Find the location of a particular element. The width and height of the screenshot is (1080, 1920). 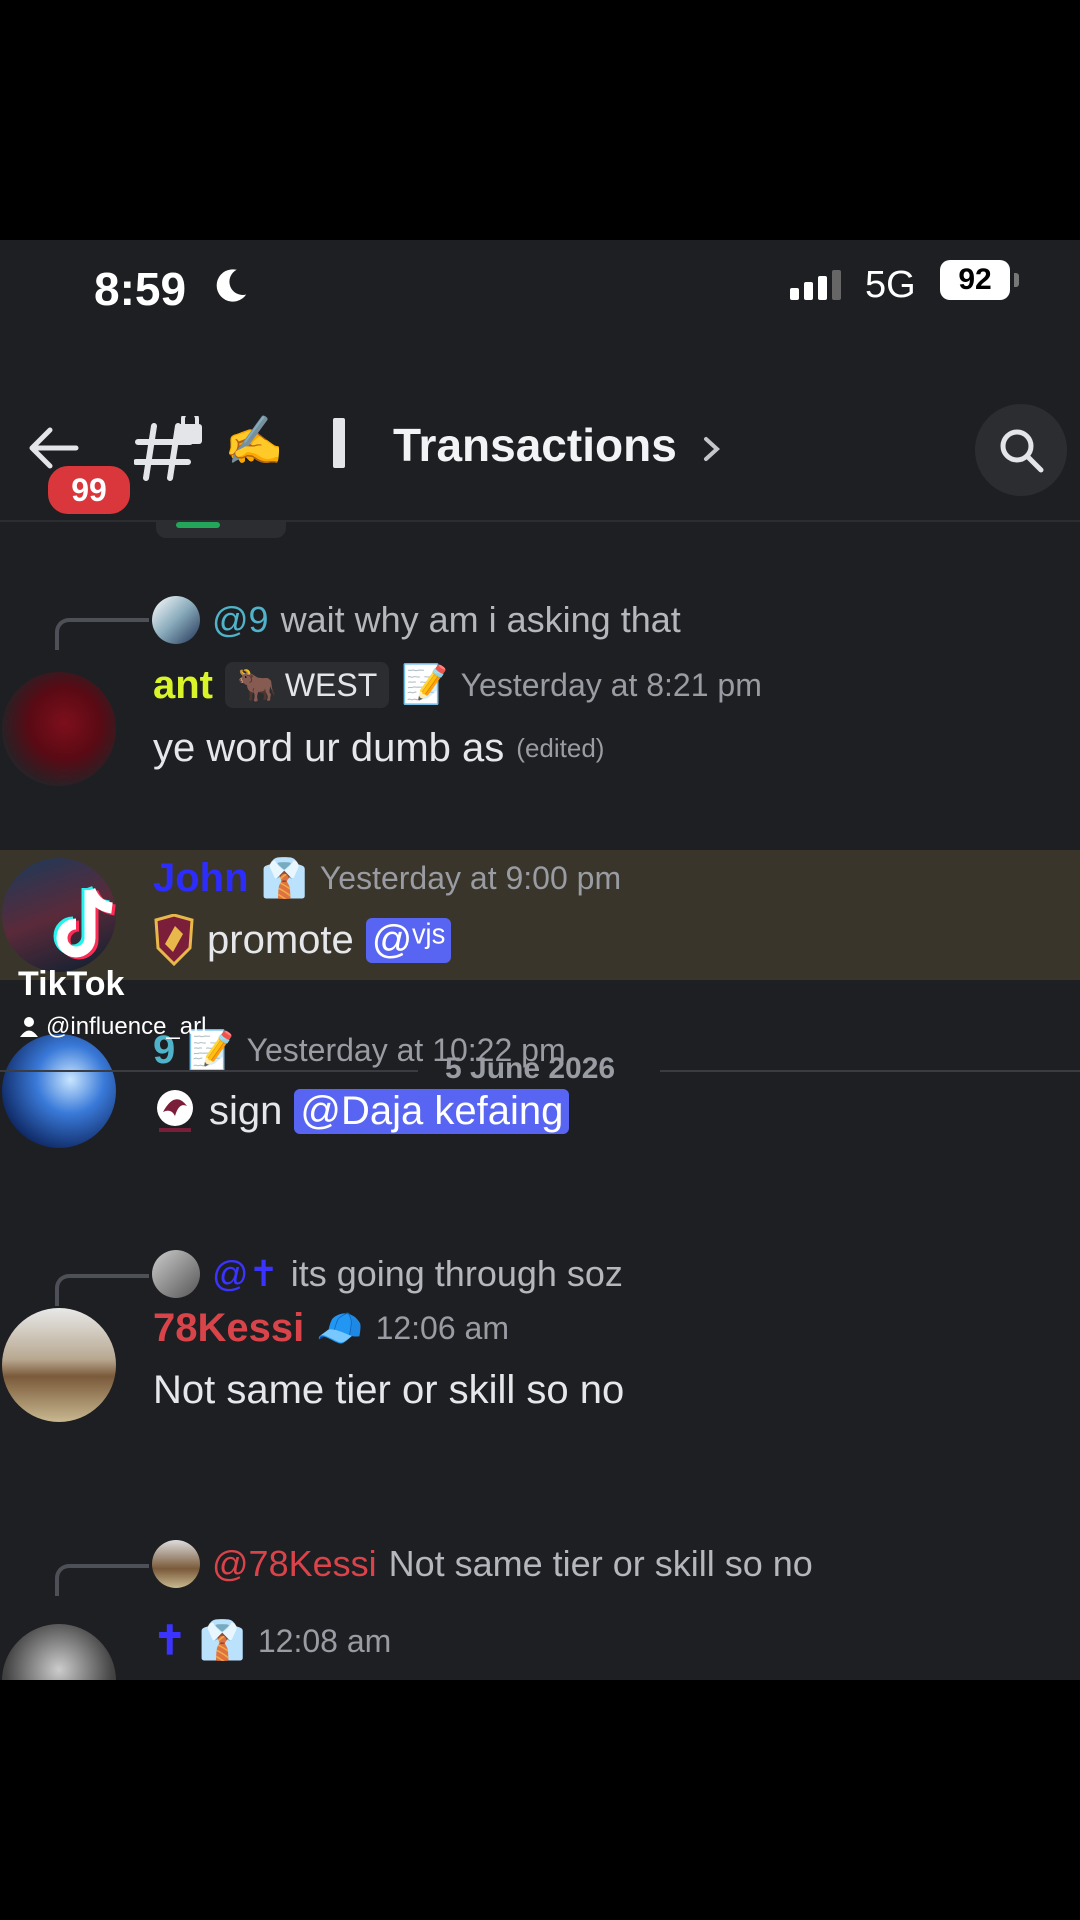

divider-line-left is located at coordinates (209, 1071).